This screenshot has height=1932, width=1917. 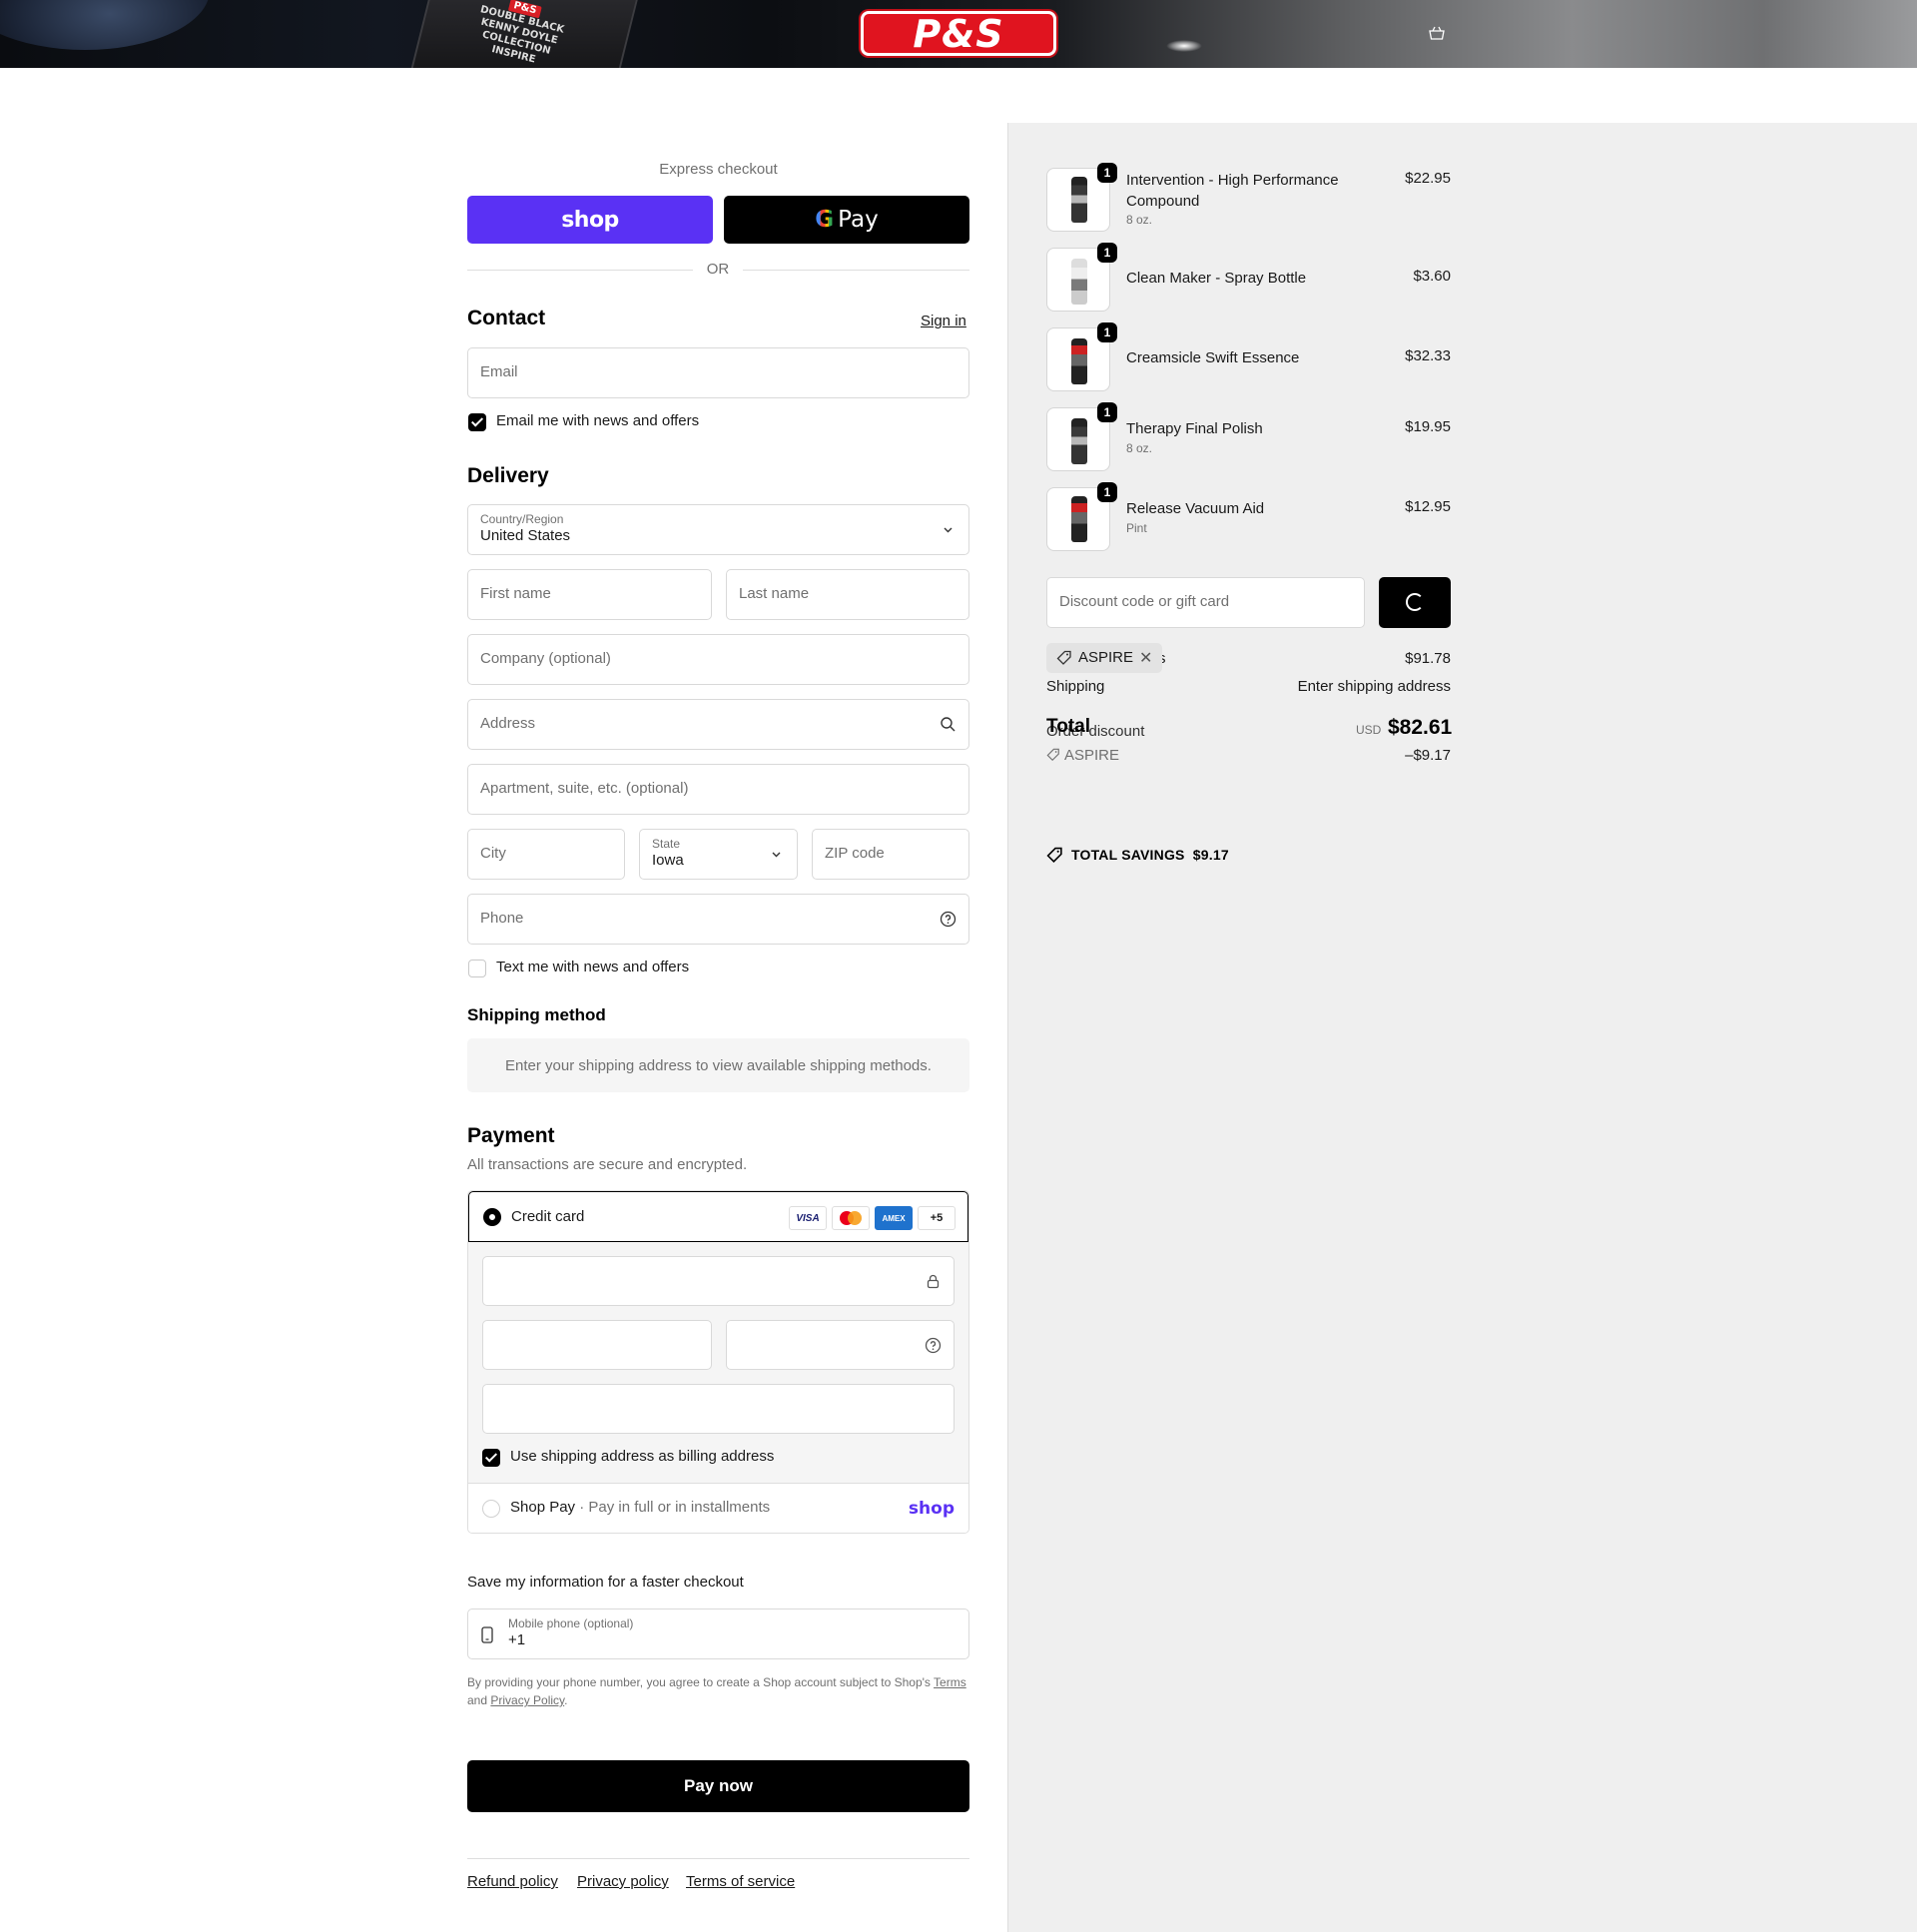 What do you see at coordinates (948, 724) in the screenshot?
I see `search-icon` at bounding box center [948, 724].